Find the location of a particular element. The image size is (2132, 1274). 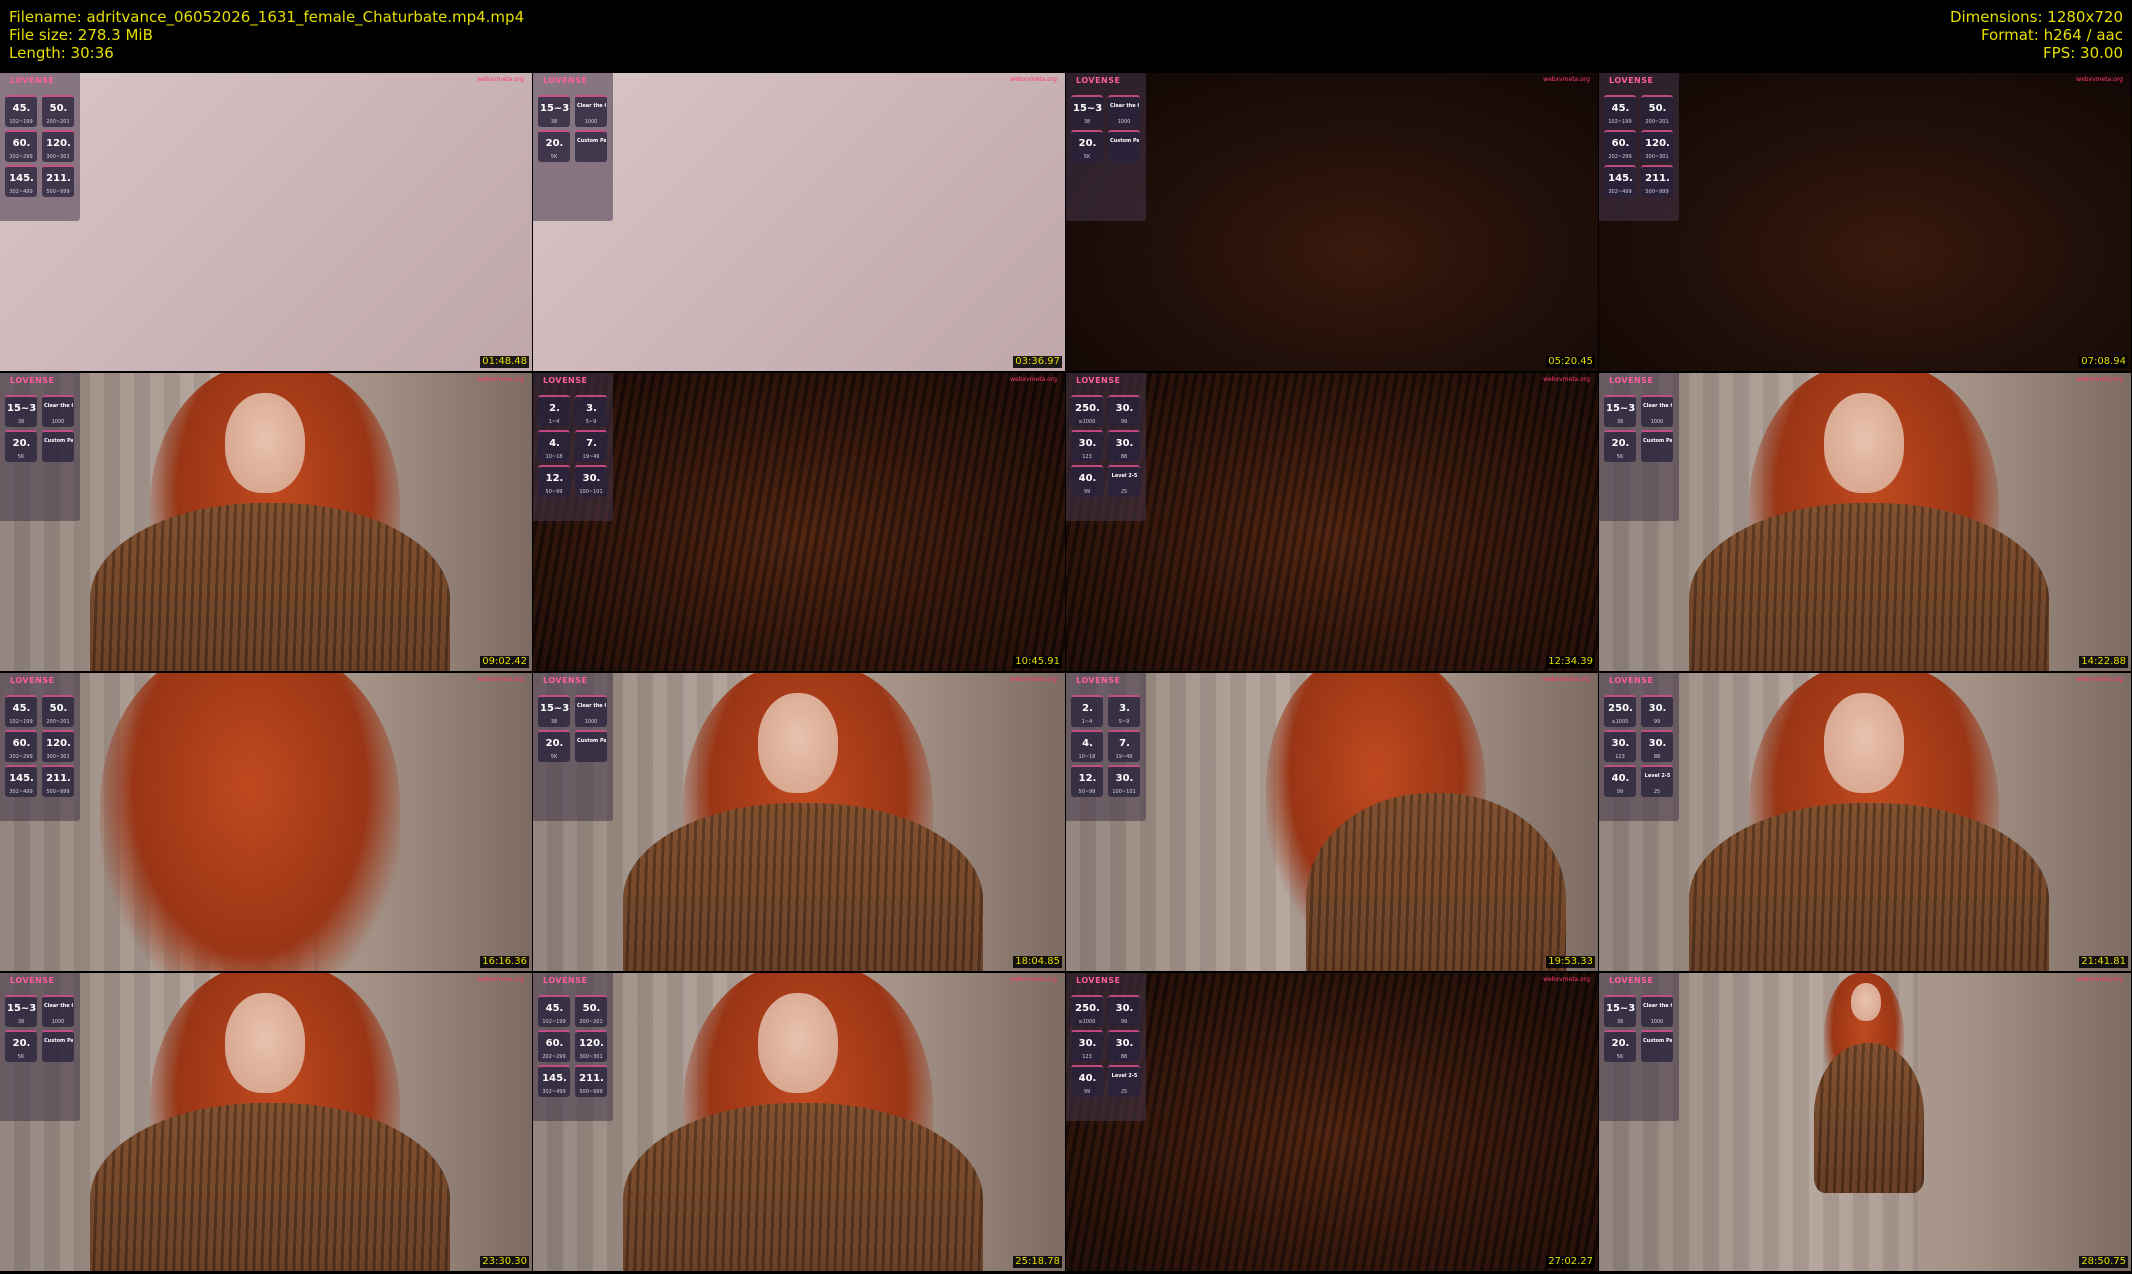

tip-amount: 145. is located at coordinates (21, 178).